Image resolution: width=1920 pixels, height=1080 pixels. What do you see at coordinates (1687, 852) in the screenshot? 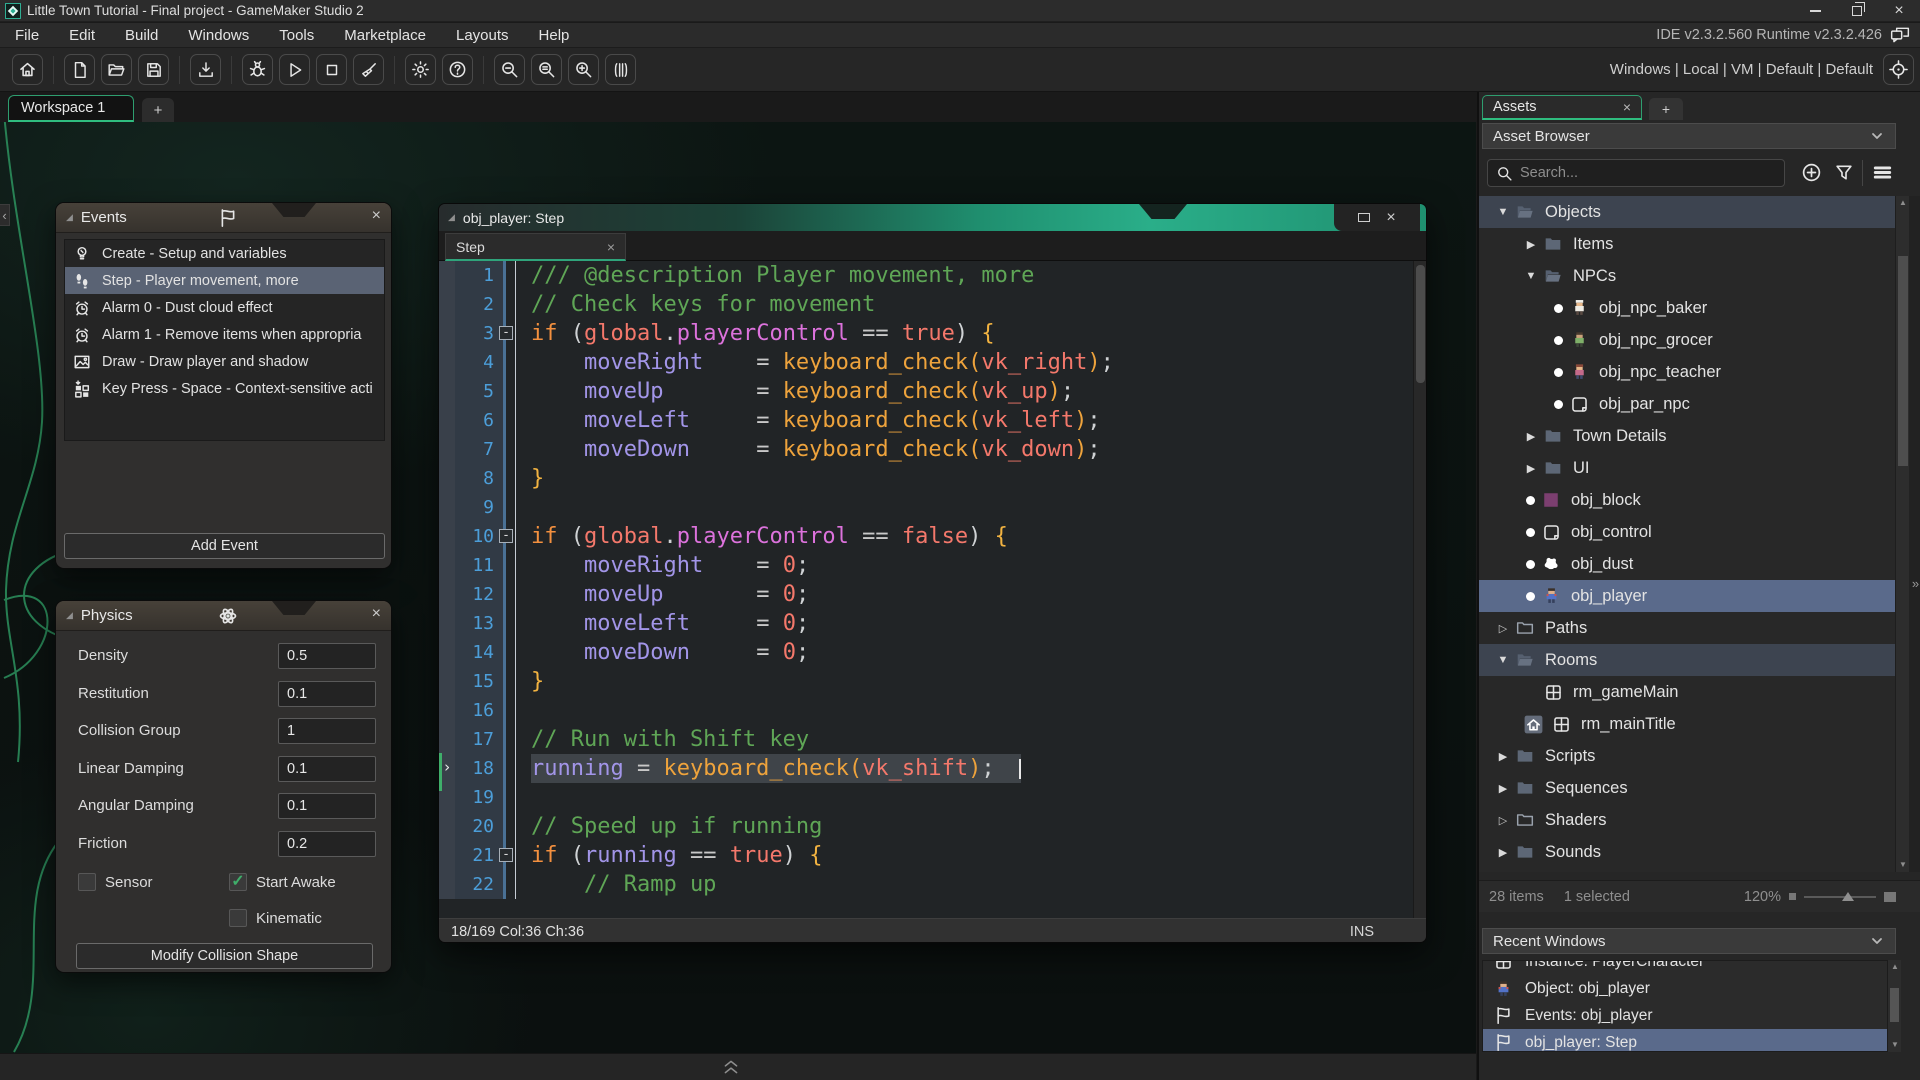
I see `tree-item-sounds: ▶ Sounds` at bounding box center [1687, 852].